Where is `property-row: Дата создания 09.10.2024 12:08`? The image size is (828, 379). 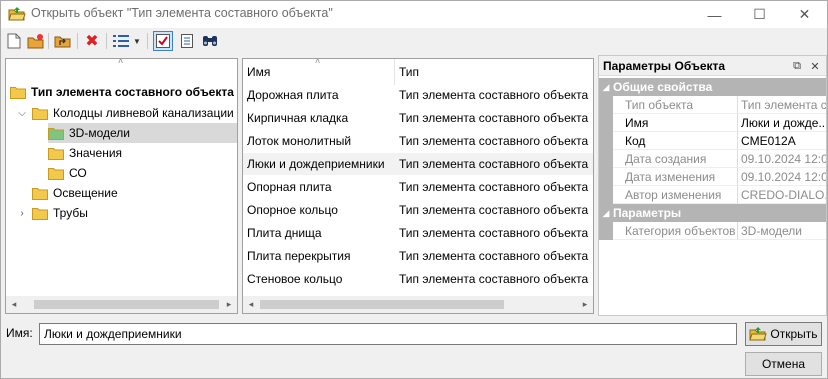 property-row: Дата создания 09.10.2024 12:08 is located at coordinates (712, 159).